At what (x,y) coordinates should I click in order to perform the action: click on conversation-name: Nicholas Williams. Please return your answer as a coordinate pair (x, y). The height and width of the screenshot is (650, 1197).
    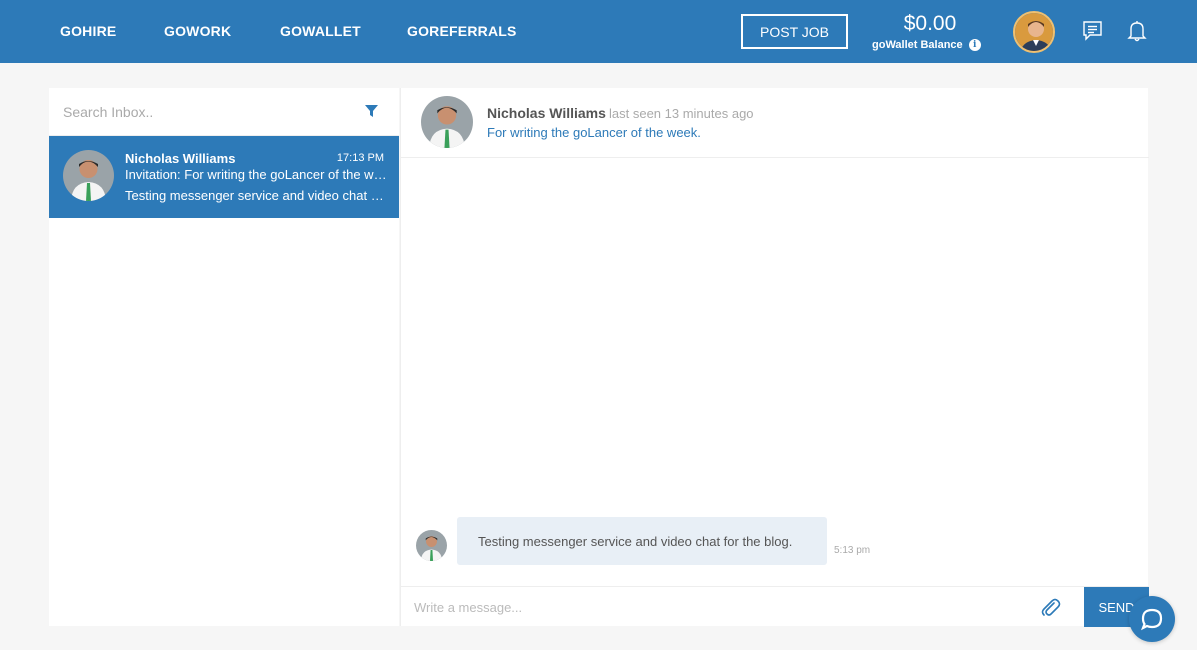
    Looking at the image, I should click on (180, 158).